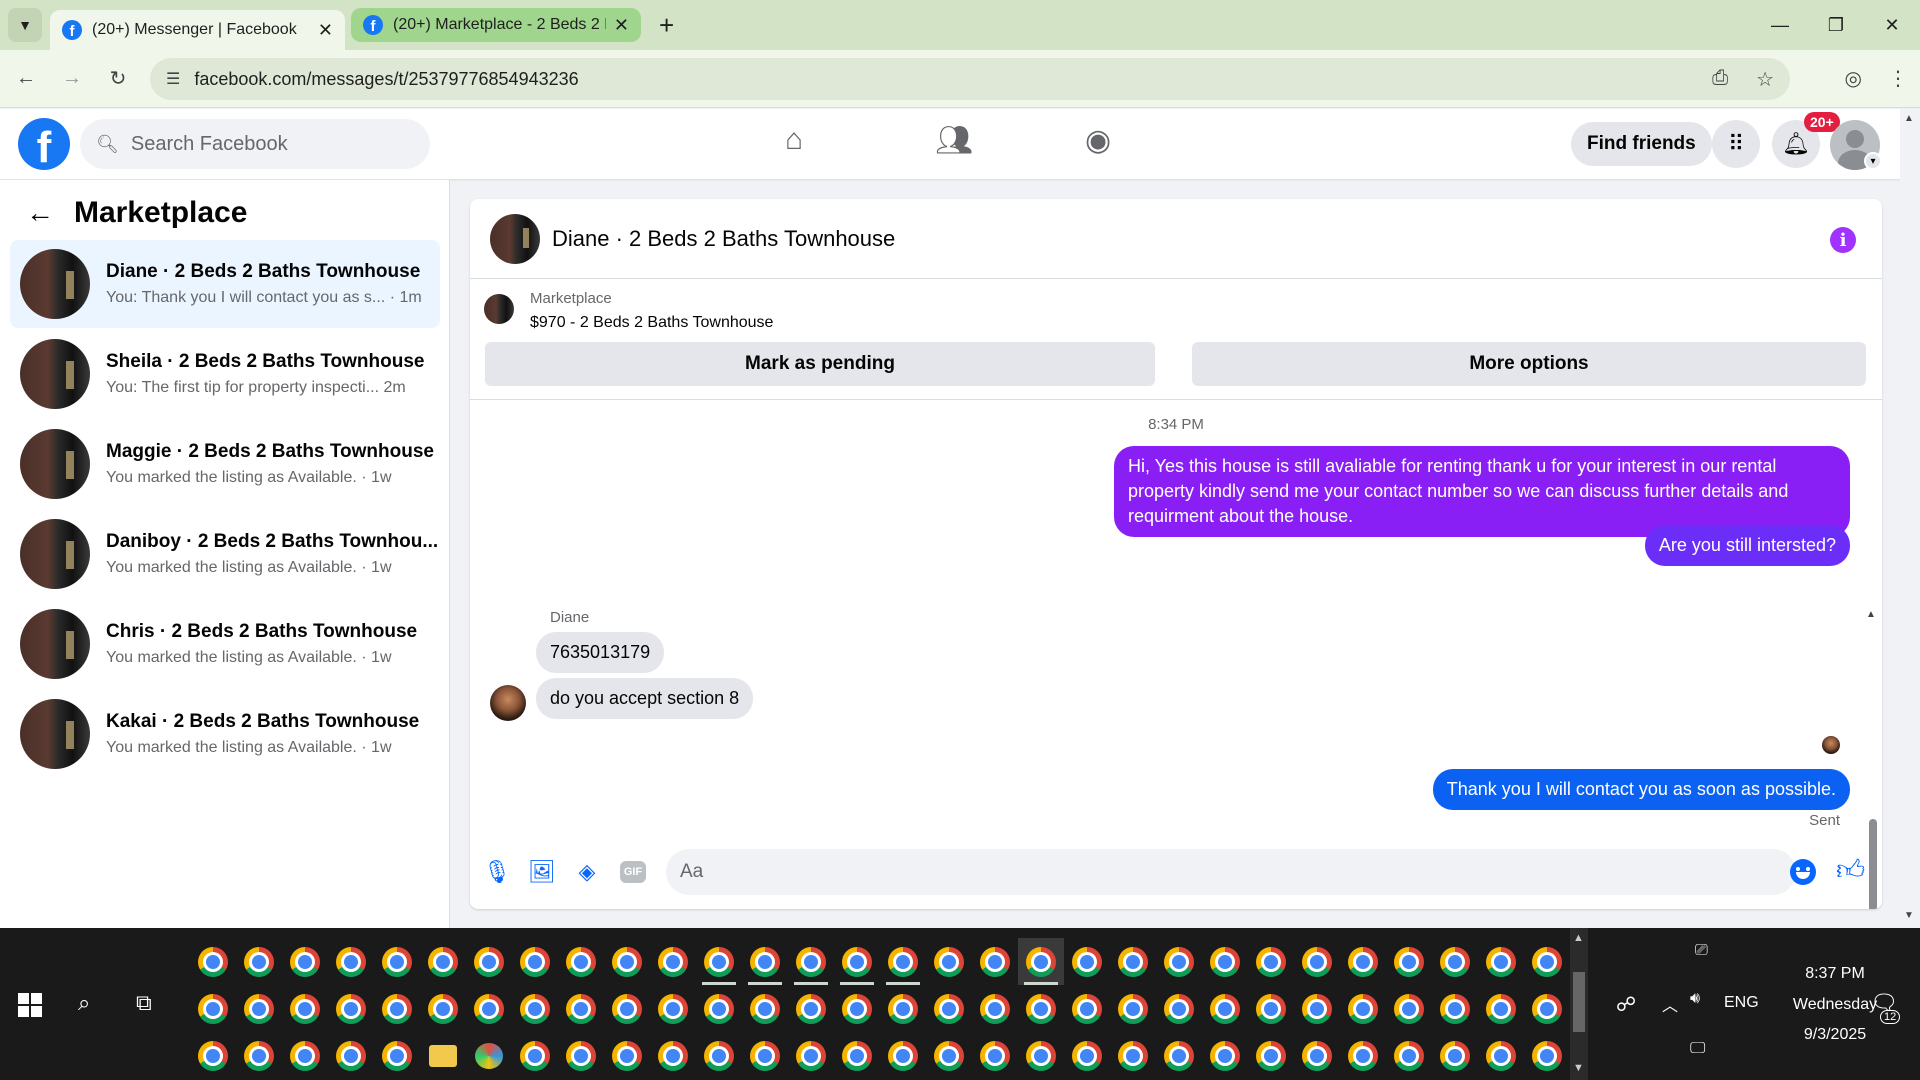  What do you see at coordinates (497, 872) in the screenshot?
I see `microphone-icon: 🎙︎` at bounding box center [497, 872].